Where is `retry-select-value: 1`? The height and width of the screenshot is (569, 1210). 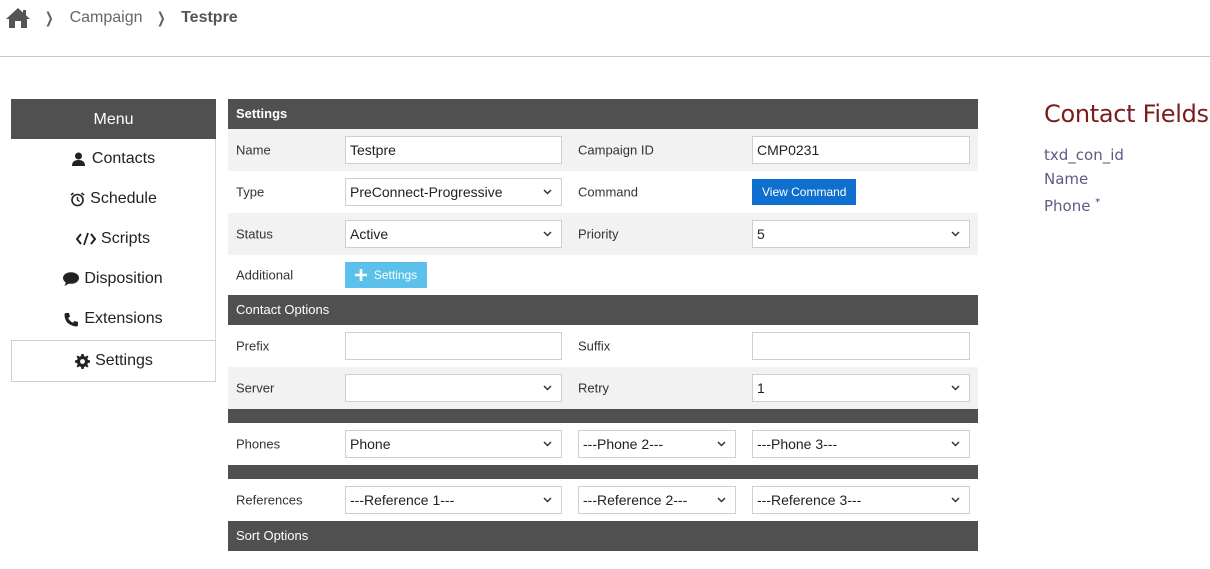
retry-select-value: 1 is located at coordinates (761, 388).